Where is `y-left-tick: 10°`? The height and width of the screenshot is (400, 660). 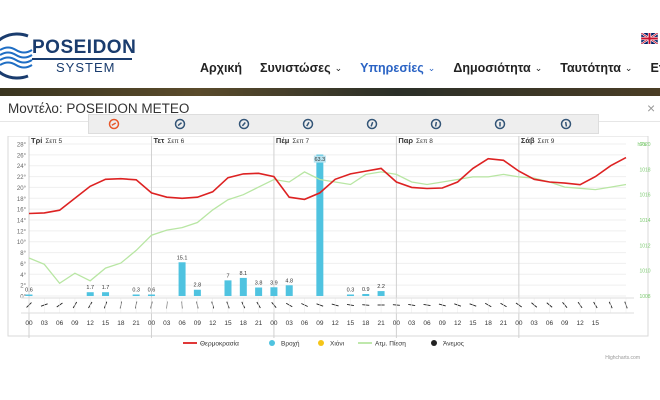
y-left-tick: 10° is located at coordinates (22, 243).